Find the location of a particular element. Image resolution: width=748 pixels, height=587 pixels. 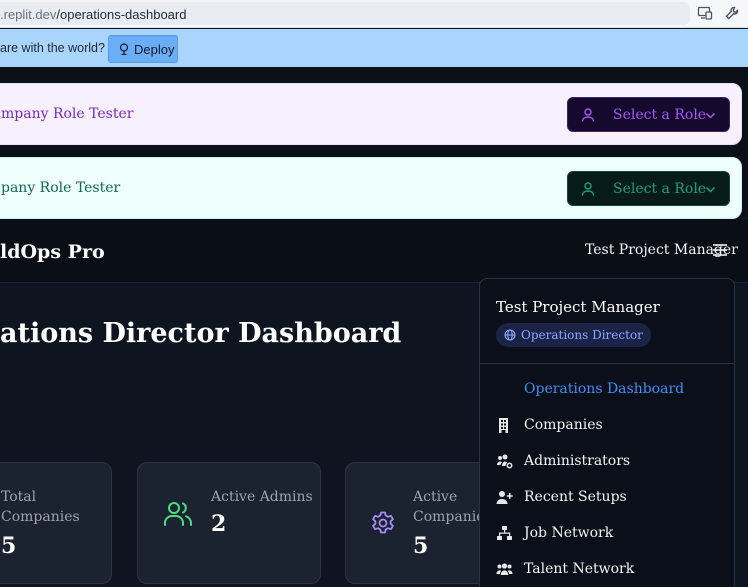

page-title: ations Director Dashboard is located at coordinates (201, 333).